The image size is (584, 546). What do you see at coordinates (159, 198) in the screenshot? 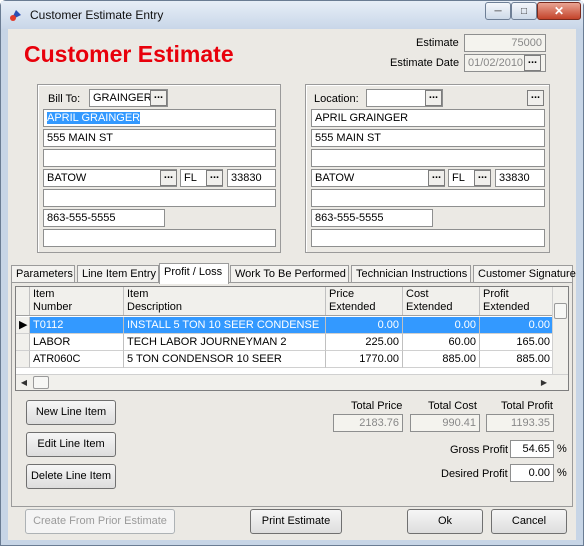
I see `bill-to-extra-field` at bounding box center [159, 198].